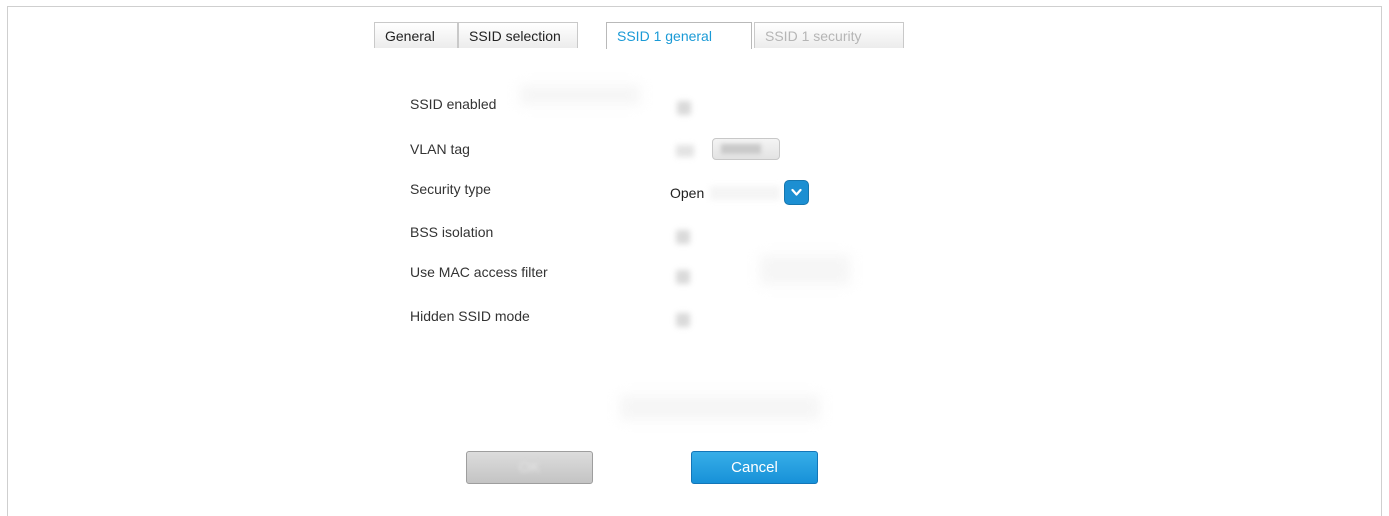  I want to click on ok-button: OK, so click(529, 467).